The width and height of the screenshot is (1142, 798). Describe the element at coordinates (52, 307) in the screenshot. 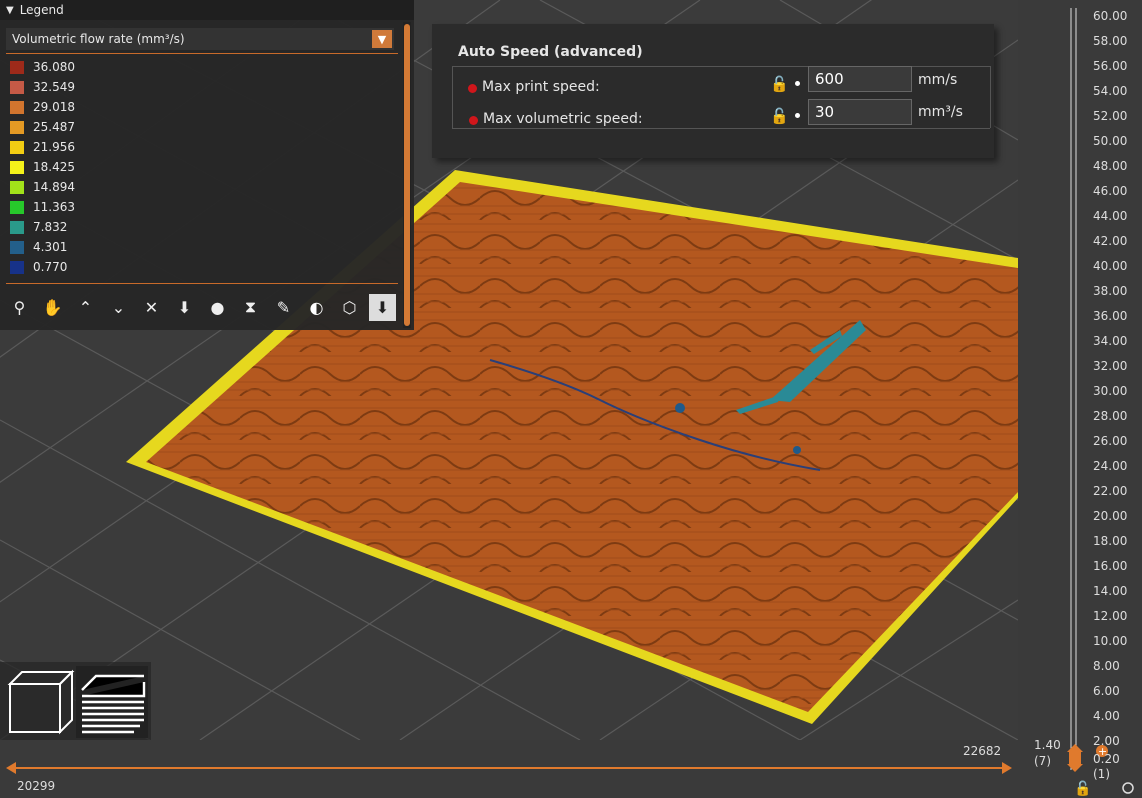

I see `wipe-icon: ✋` at that location.